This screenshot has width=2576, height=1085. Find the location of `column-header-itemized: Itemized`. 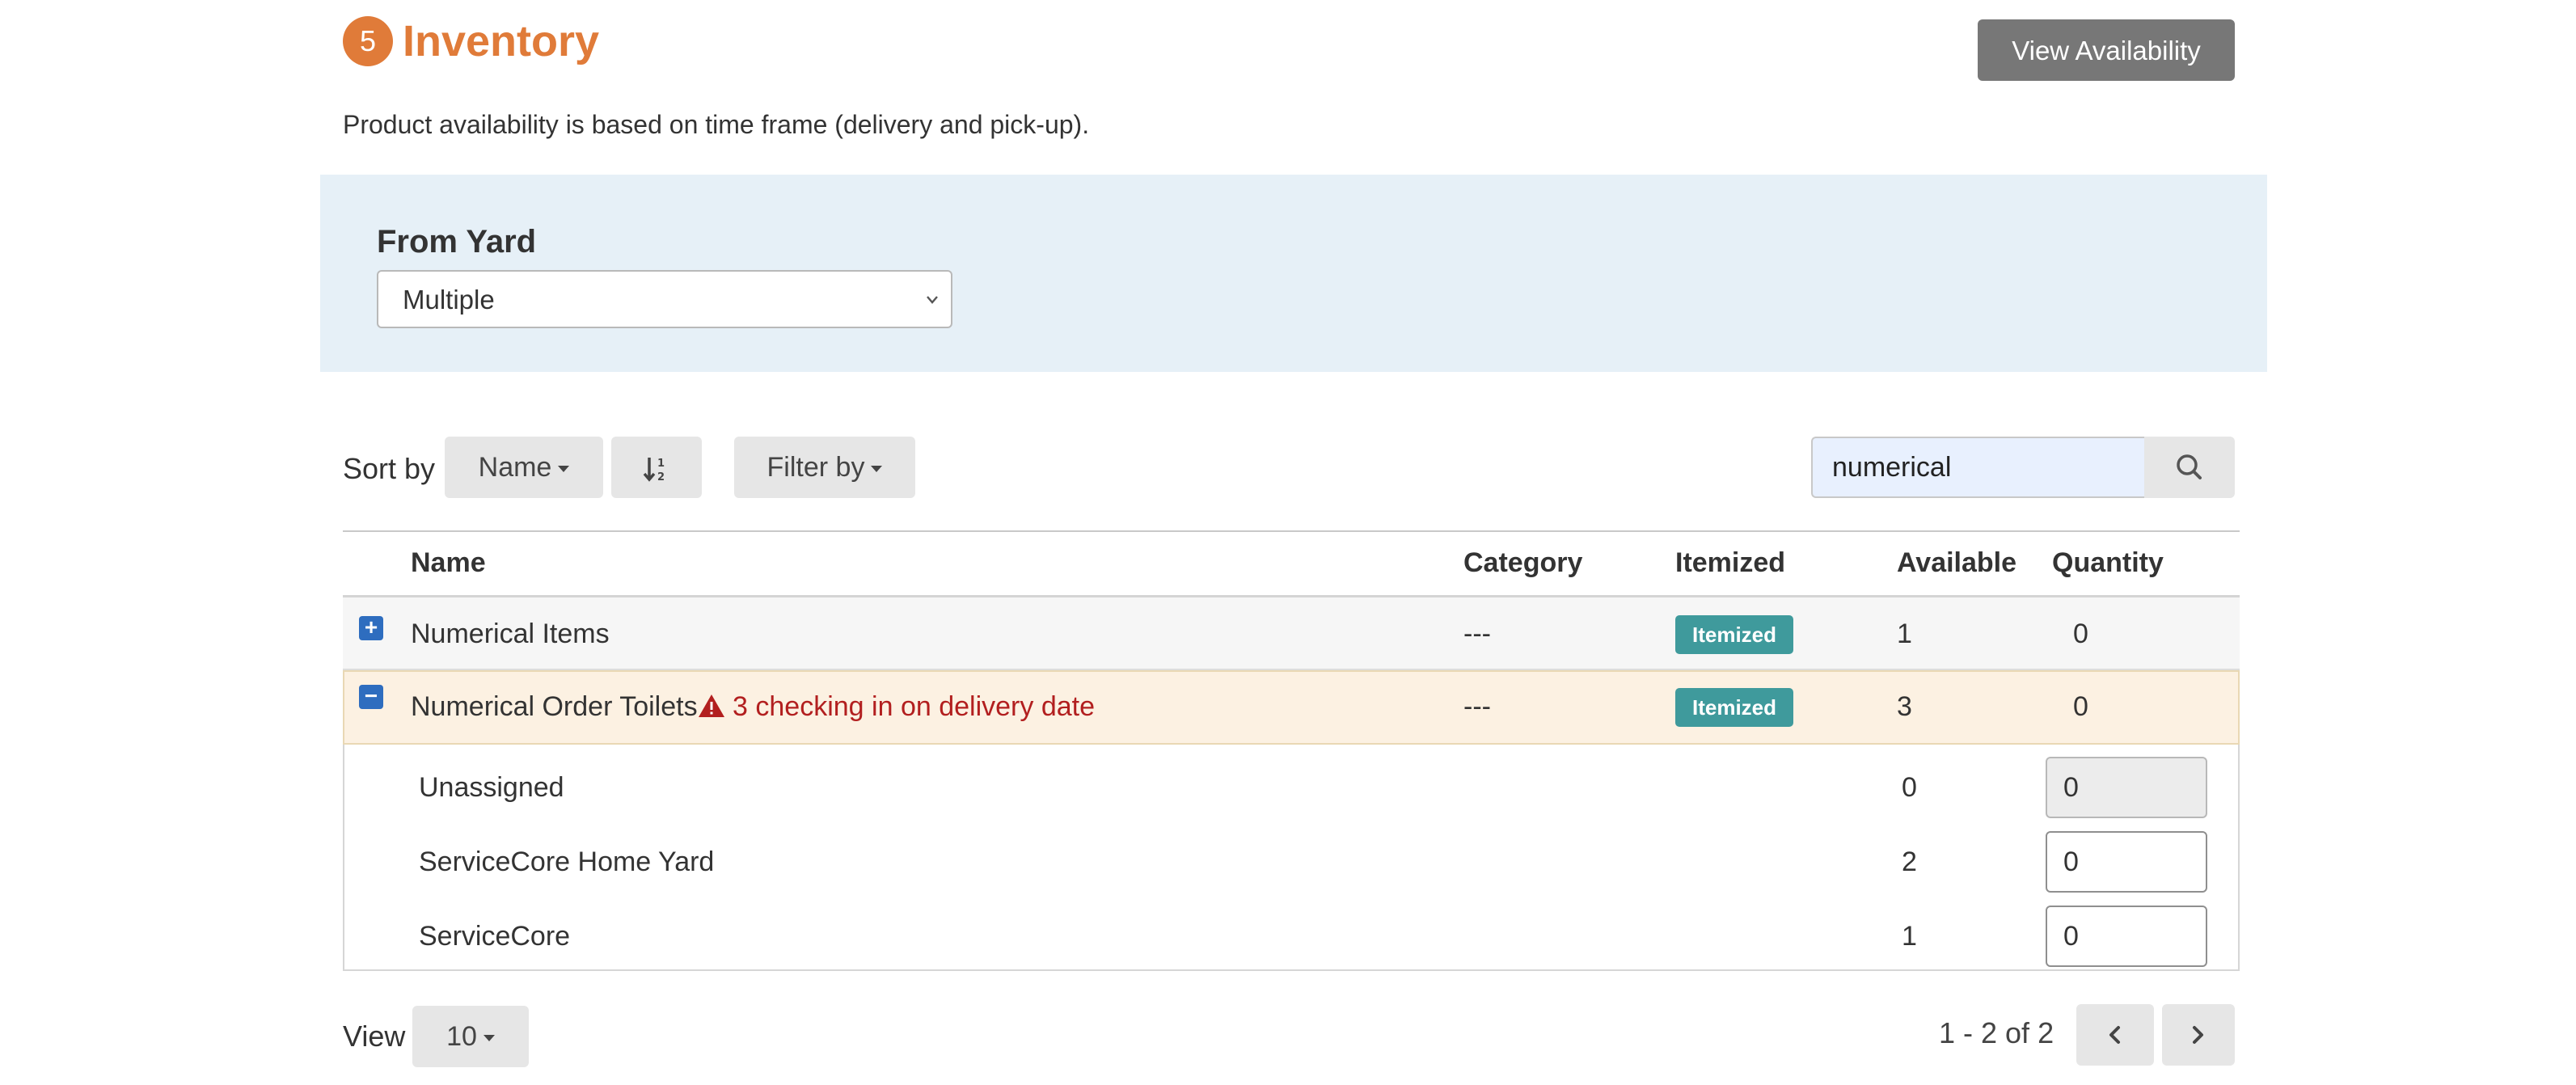

column-header-itemized: Itemized is located at coordinates (1730, 562).